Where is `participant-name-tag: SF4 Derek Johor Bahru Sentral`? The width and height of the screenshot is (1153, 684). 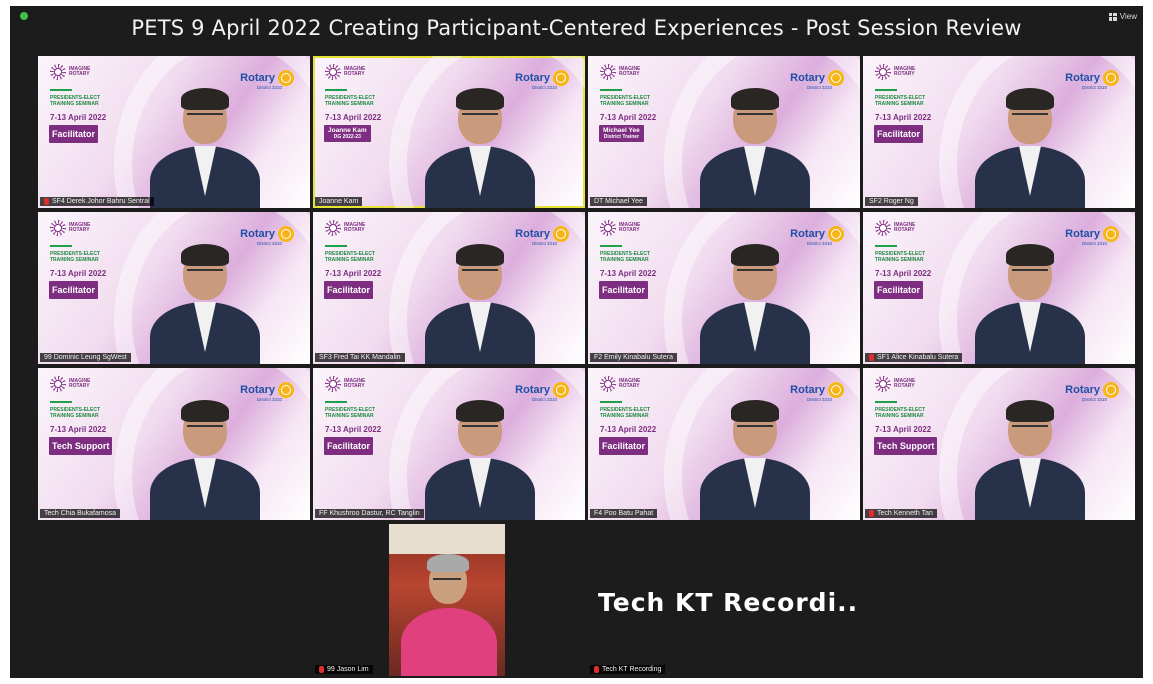
participant-name-tag: SF4 Derek Johor Bahru Sentral is located at coordinates (97, 201).